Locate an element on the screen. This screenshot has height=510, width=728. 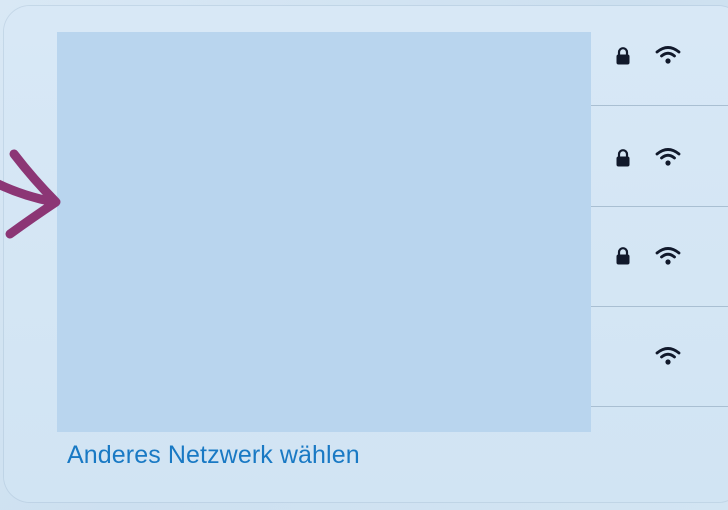
other-network-link: Anderes Netzwerk wählen is located at coordinates (213, 455).